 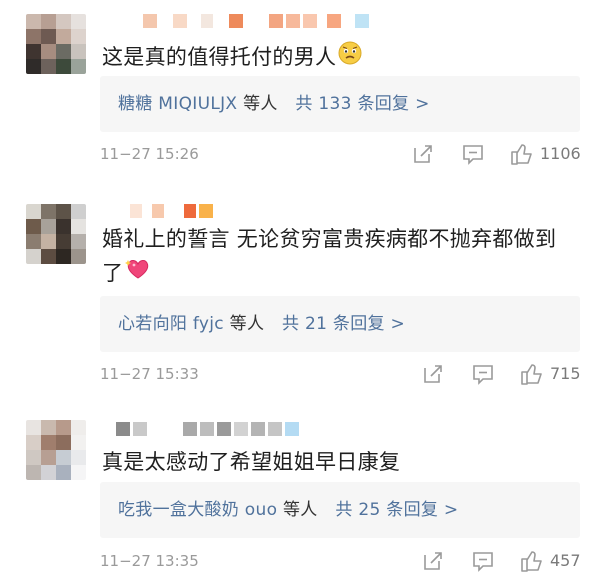 I want to click on like-count: 1106, so click(x=560, y=153).